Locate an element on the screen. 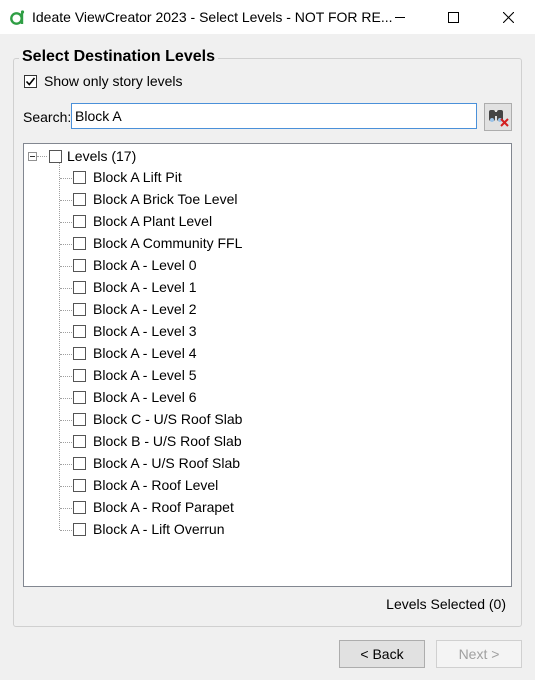 The image size is (535, 680). level-item: Block A Lift Pit is located at coordinates (267, 178).